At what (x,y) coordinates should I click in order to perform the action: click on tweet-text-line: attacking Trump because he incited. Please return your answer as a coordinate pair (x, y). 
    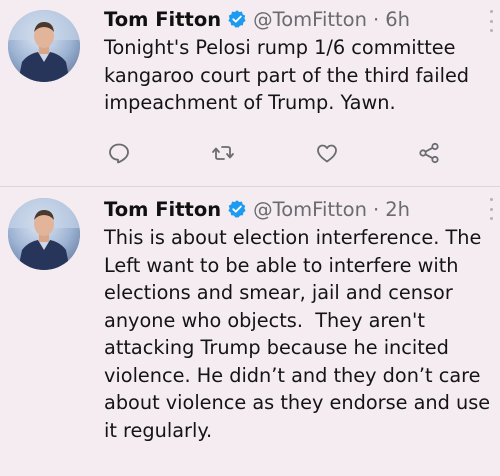
    Looking at the image, I should click on (276, 347).